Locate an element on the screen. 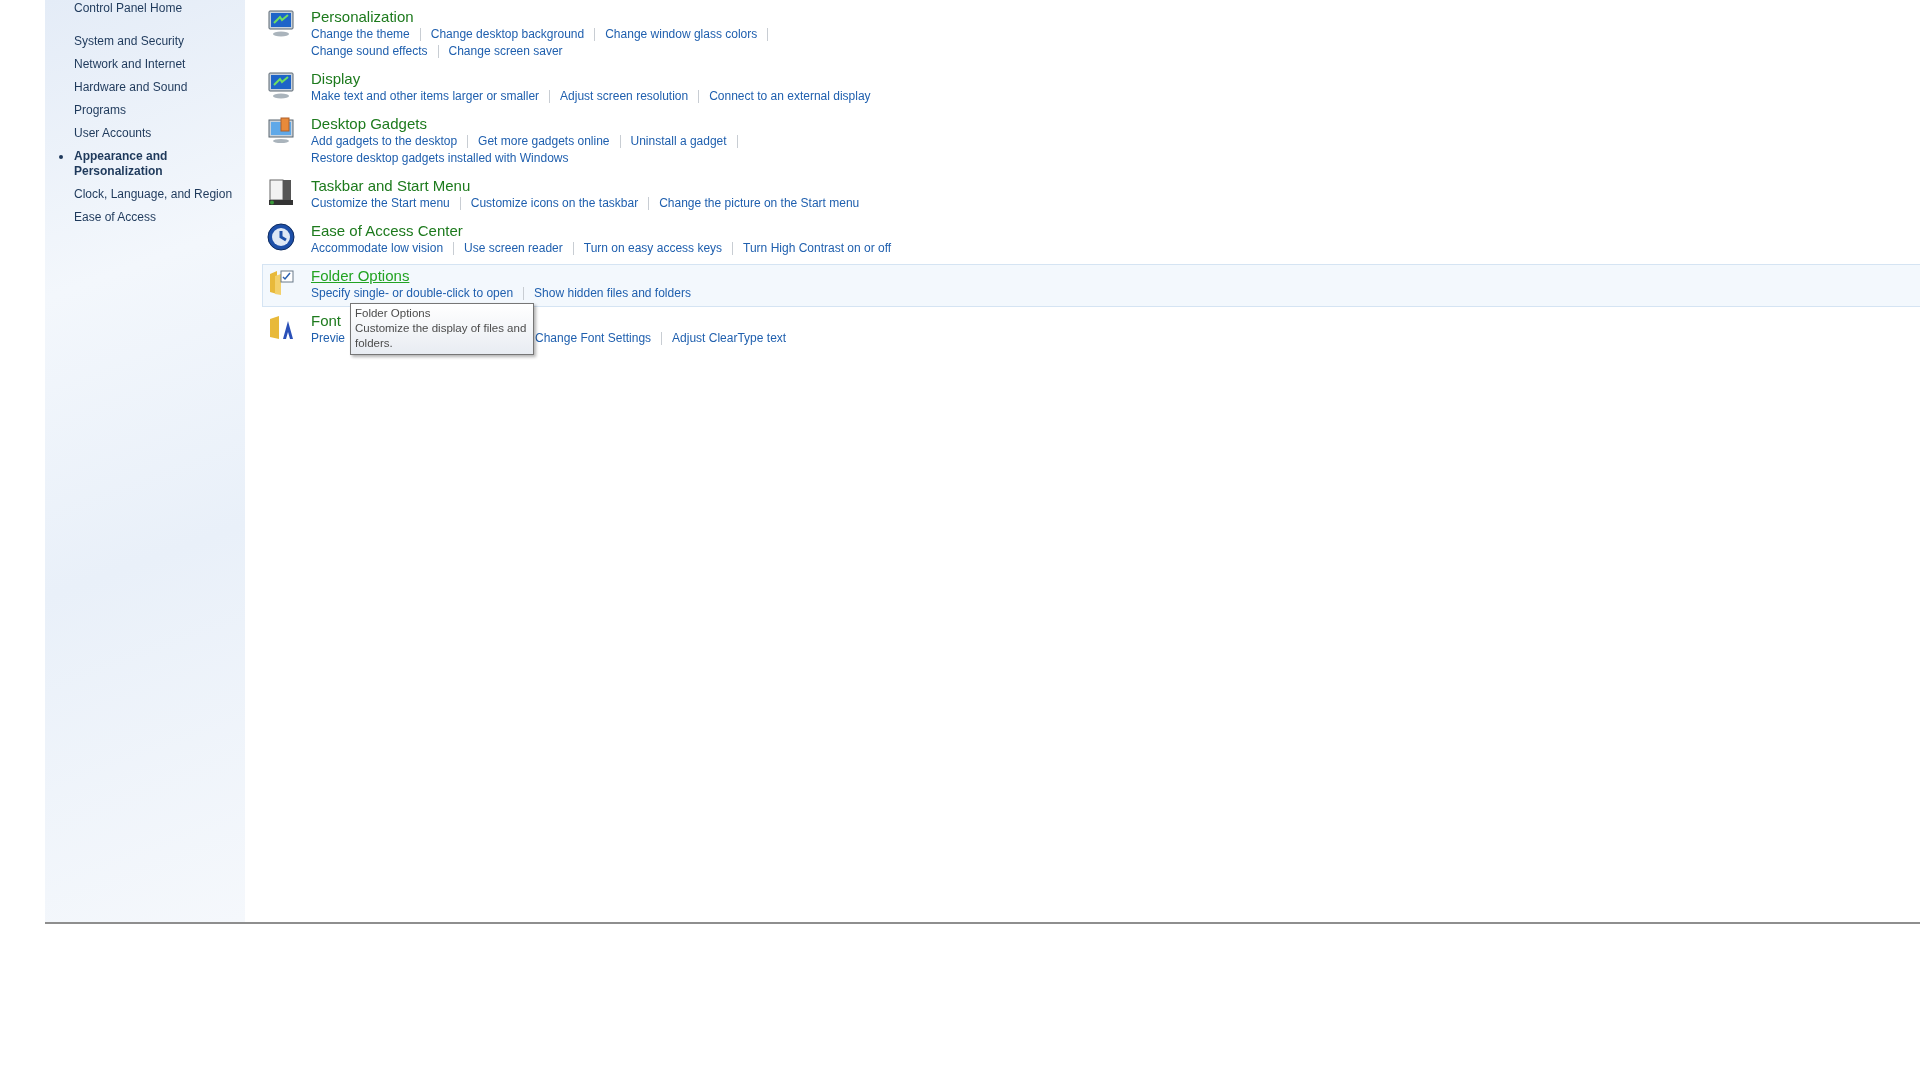  category-title-link: Font is located at coordinates (326, 320).